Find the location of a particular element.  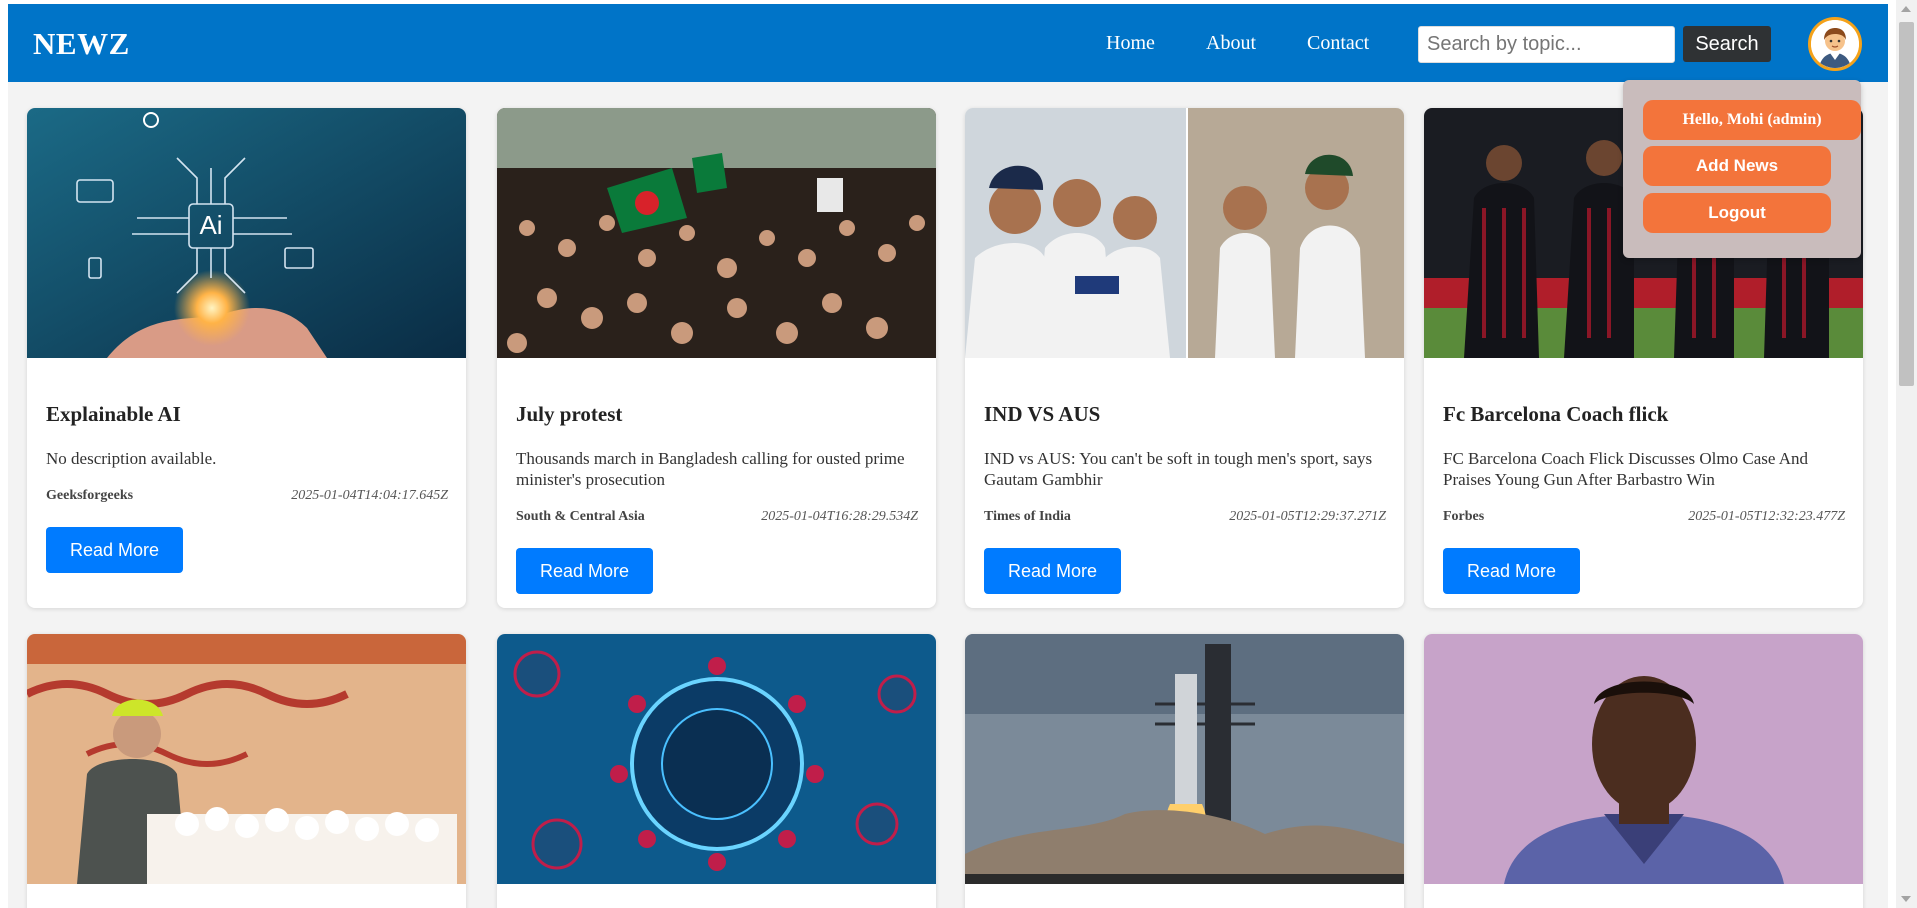

card-title: Fc Barcelona Coach flick is located at coordinates (1555, 414).